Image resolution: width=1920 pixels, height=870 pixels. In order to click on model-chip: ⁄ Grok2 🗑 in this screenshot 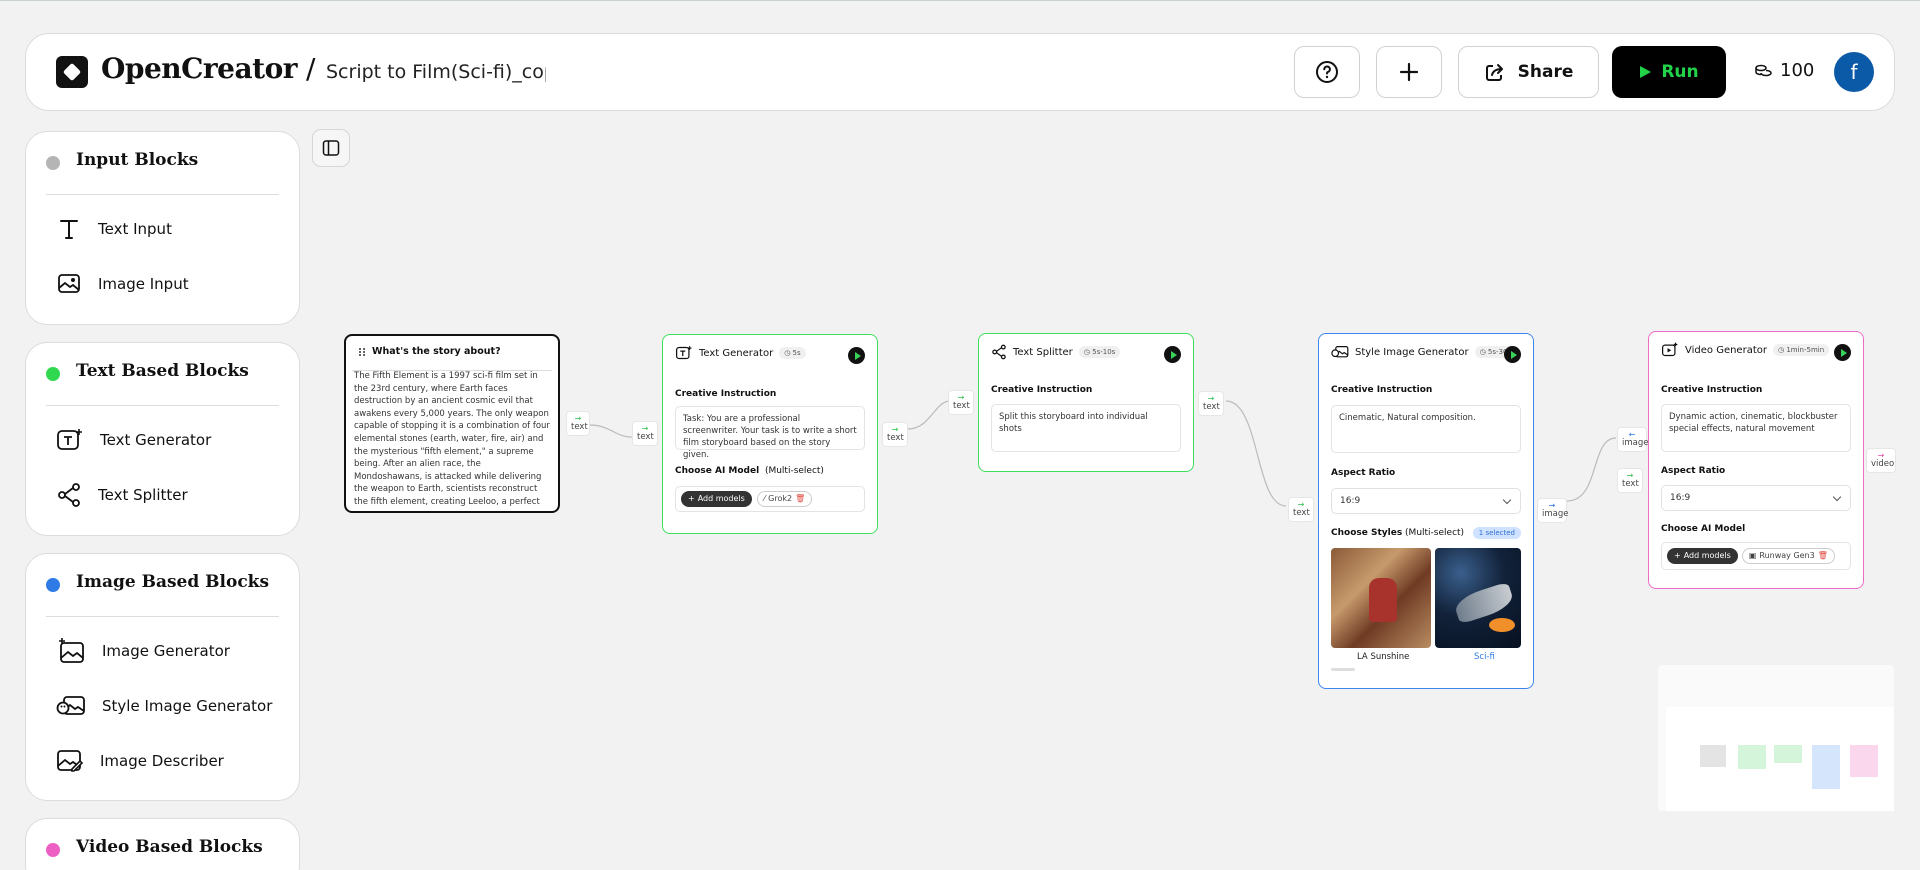, I will do `click(784, 499)`.